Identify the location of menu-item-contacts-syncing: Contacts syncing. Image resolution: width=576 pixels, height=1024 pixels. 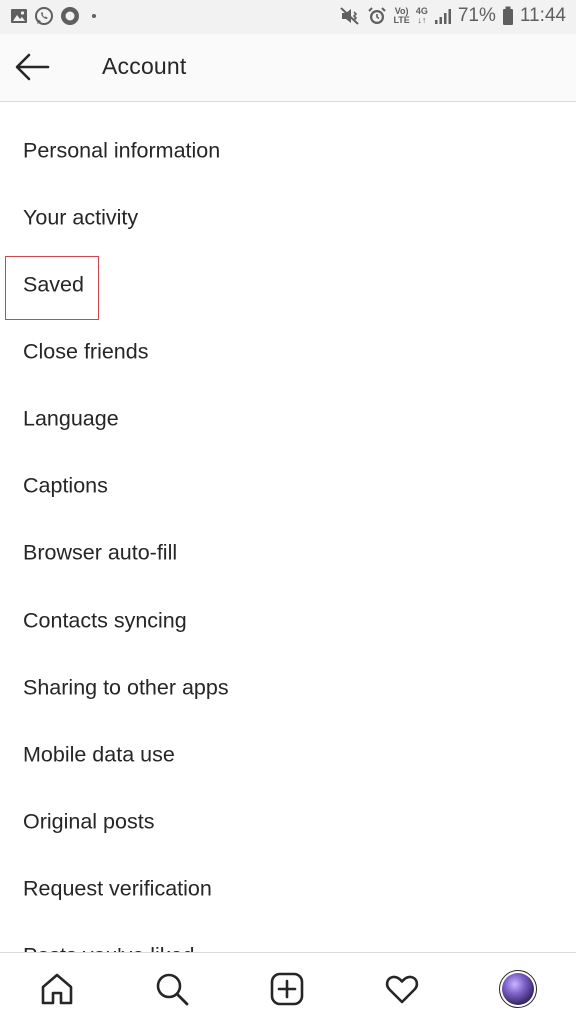
(288, 620).